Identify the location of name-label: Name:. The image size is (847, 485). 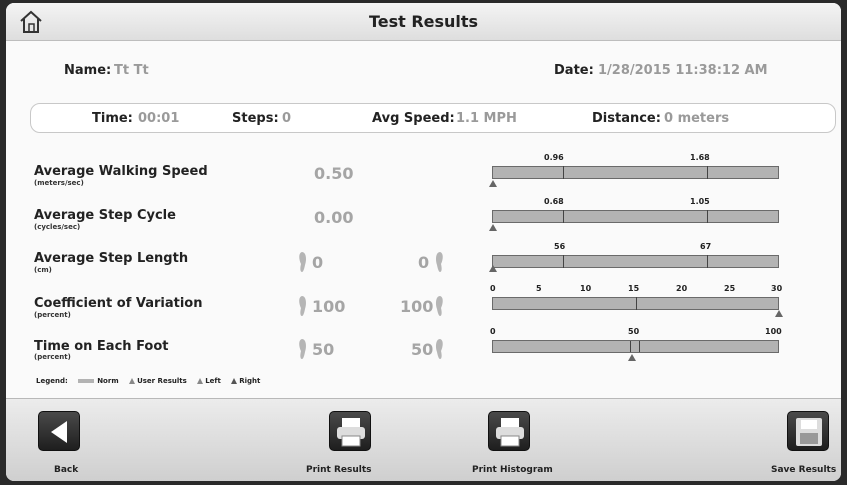
(88, 70).